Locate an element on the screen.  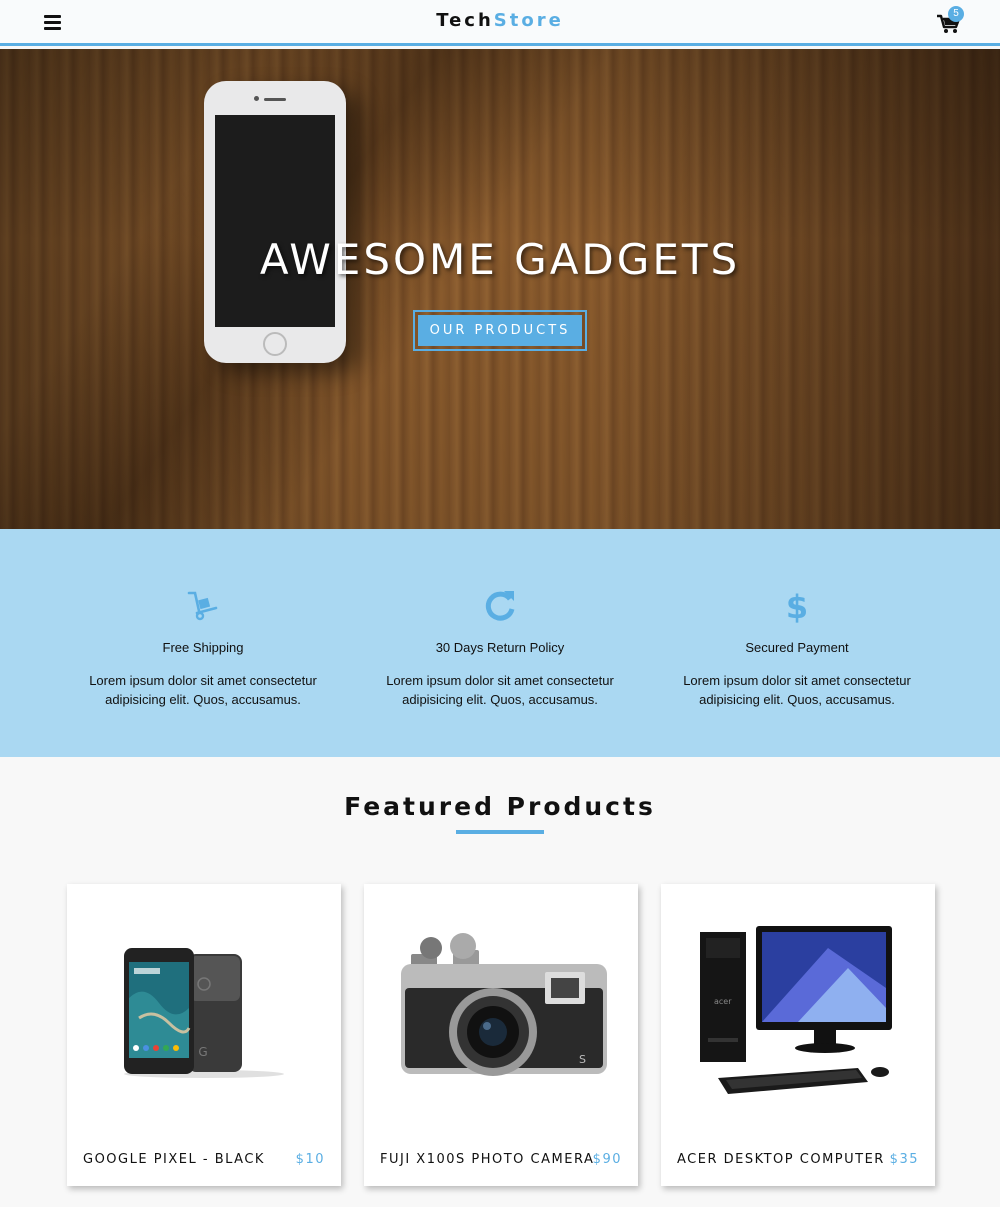
product-card-google-pixel: G GOOGLE PIXEL - BLACK $10 is located at coordinates (204, 1035).